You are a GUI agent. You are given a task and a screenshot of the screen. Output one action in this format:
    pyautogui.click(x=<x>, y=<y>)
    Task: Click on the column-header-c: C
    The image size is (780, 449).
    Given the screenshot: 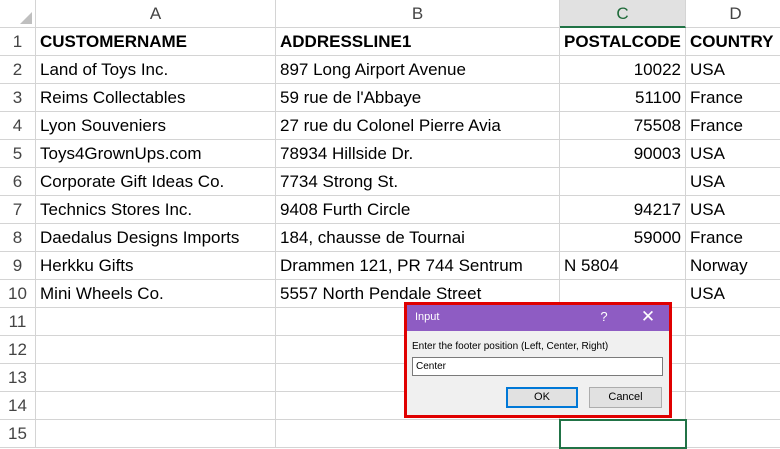 What is the action you would take?
    pyautogui.click(x=623, y=14)
    